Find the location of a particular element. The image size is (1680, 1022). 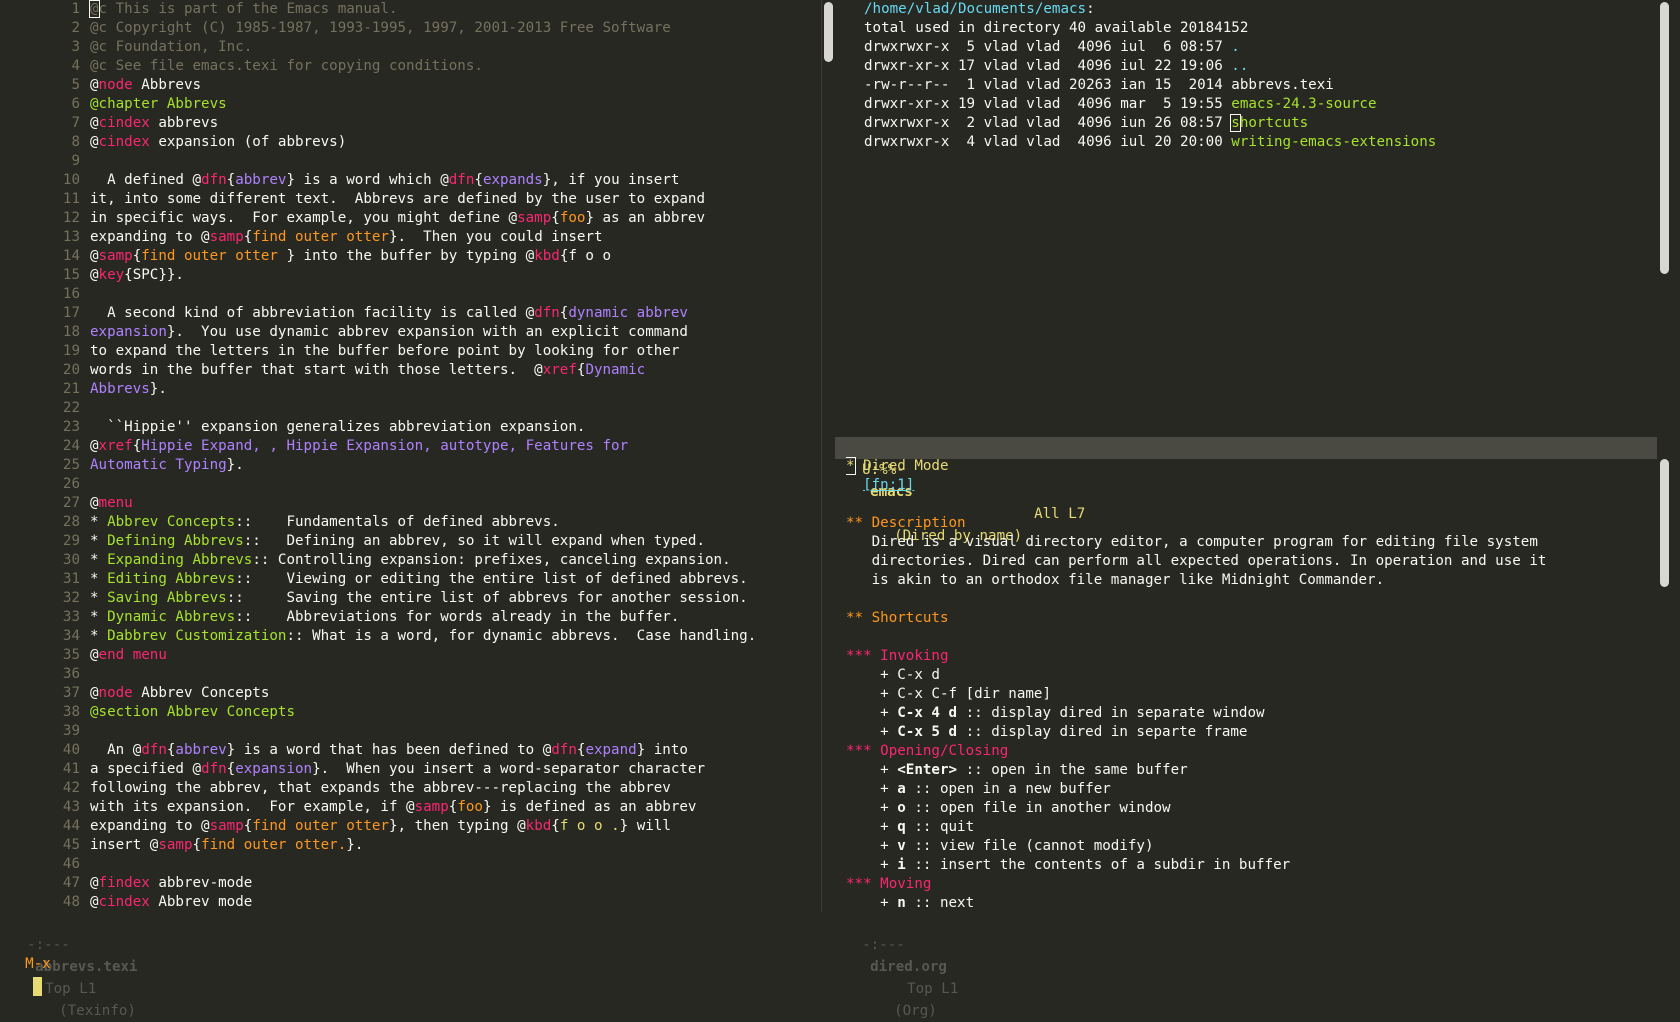

texinfo-line: @c Foundation, Inc. is located at coordinates (452, 47).